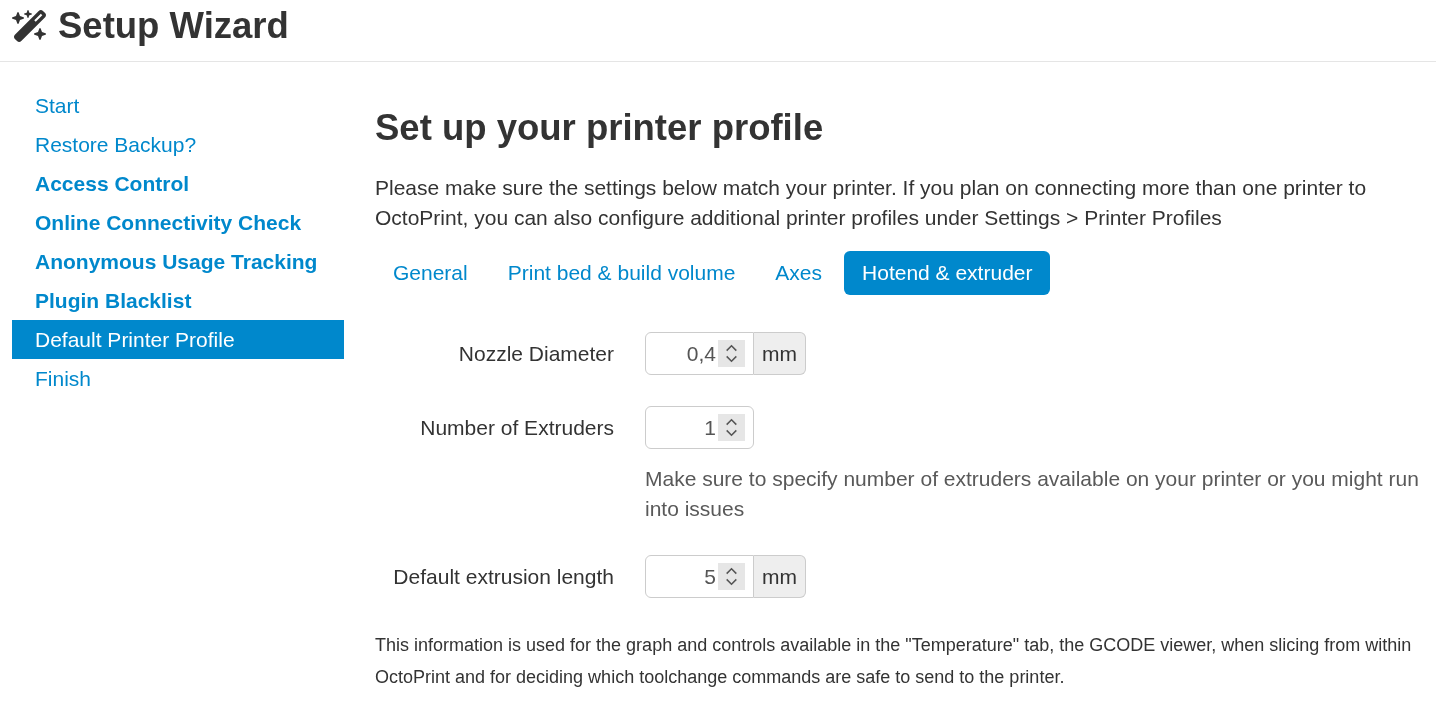 This screenshot has width=1436, height=727. What do you see at coordinates (871, 203) in the screenshot?
I see `intro-text: Please make sure the settings below match your printer. If you plan on connecting more than one printer to OctoPrint, you can also configure additional printer profiles under Settings > Printer Profiles` at bounding box center [871, 203].